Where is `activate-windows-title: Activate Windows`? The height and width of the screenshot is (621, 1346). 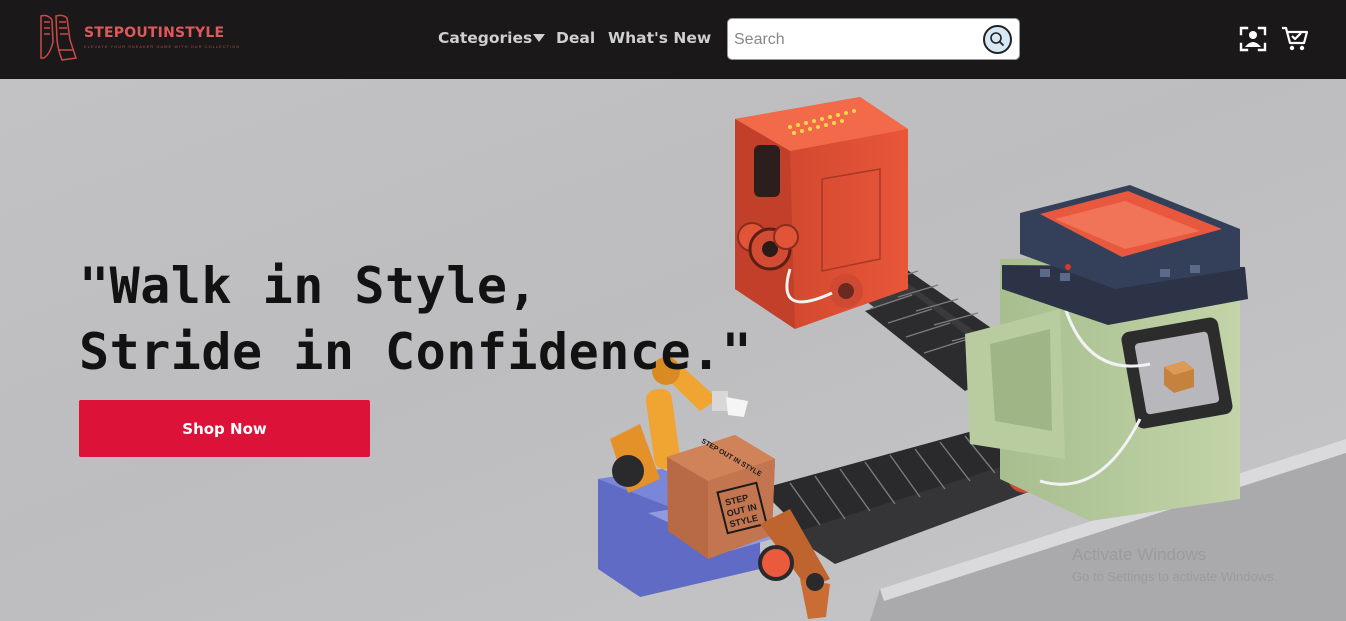 activate-windows-title: Activate Windows is located at coordinates (1139, 554).